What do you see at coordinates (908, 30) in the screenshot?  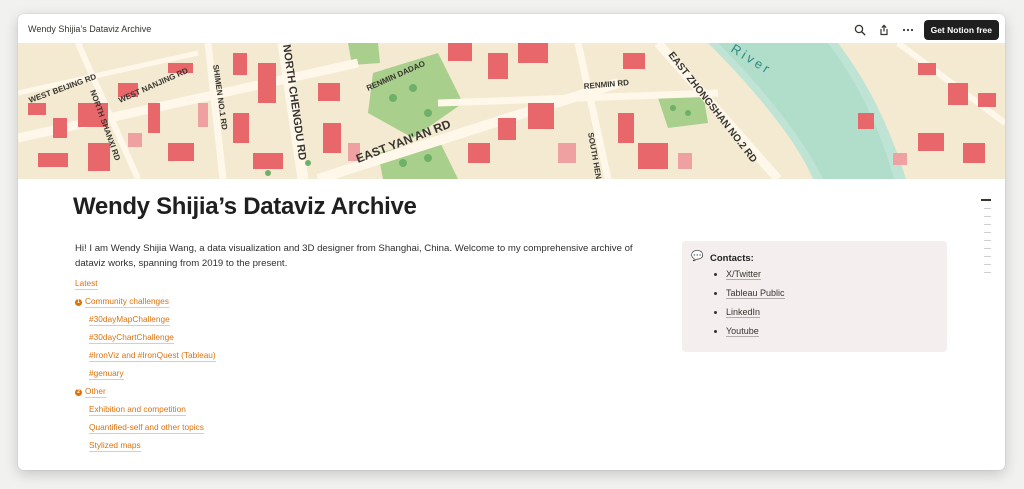 I see `more-icon` at bounding box center [908, 30].